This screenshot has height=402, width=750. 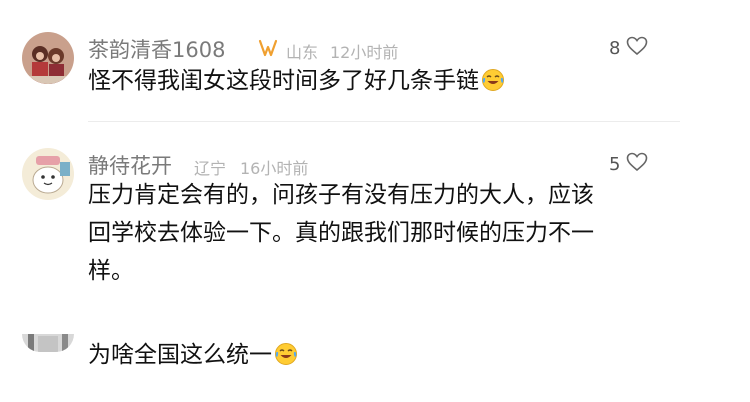 I want to click on comment-text-line: 样。, so click(x=111, y=271).